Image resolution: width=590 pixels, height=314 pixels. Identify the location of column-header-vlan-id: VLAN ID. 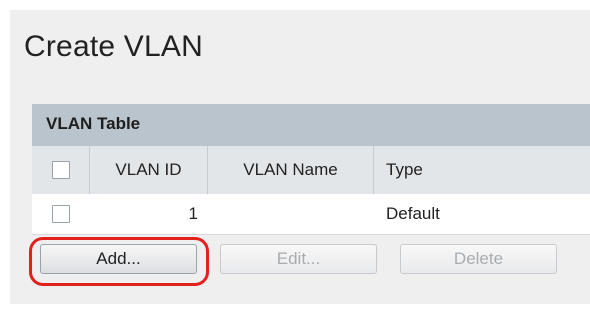
(149, 170).